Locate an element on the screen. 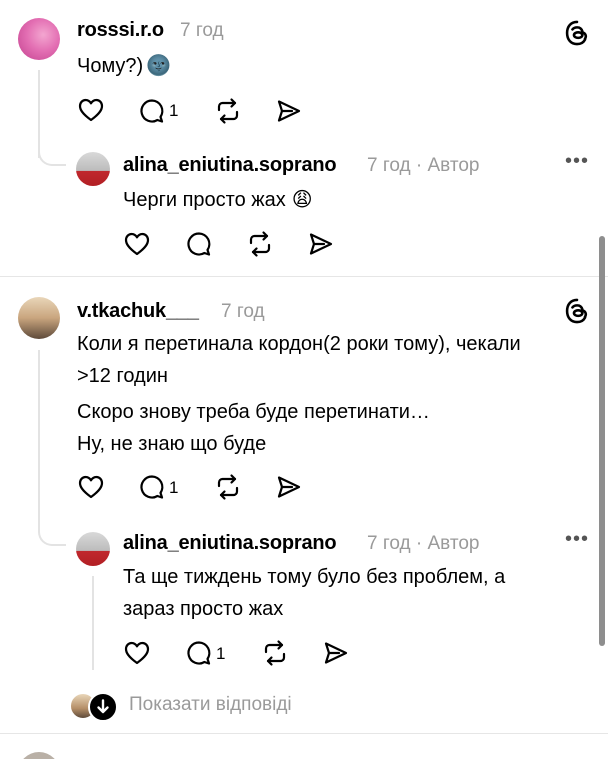  show-replies-avatars is located at coordinates (94, 707).